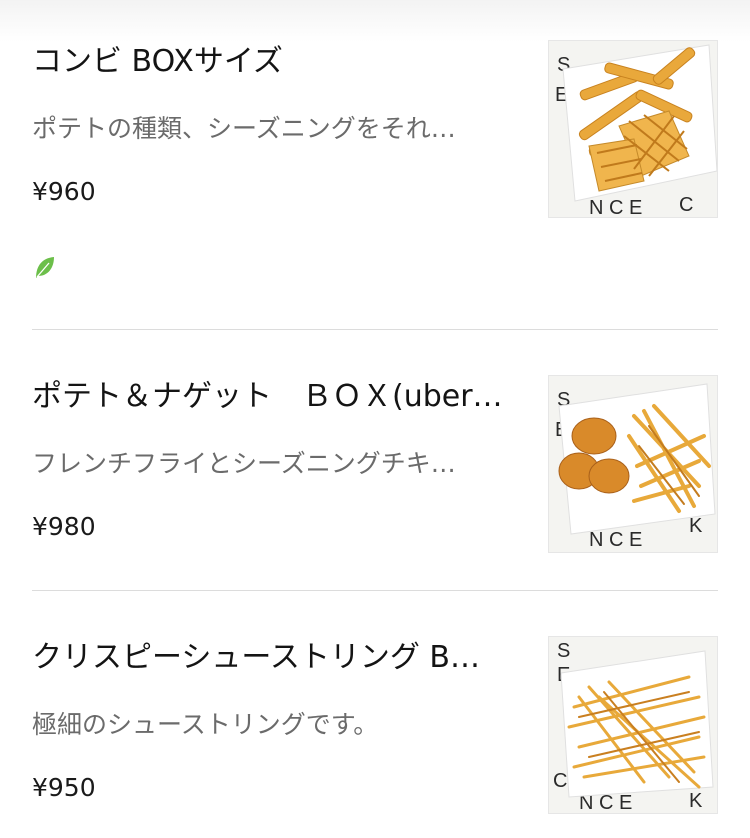 The image size is (750, 838). I want to click on item-price: ¥980, so click(64, 526).